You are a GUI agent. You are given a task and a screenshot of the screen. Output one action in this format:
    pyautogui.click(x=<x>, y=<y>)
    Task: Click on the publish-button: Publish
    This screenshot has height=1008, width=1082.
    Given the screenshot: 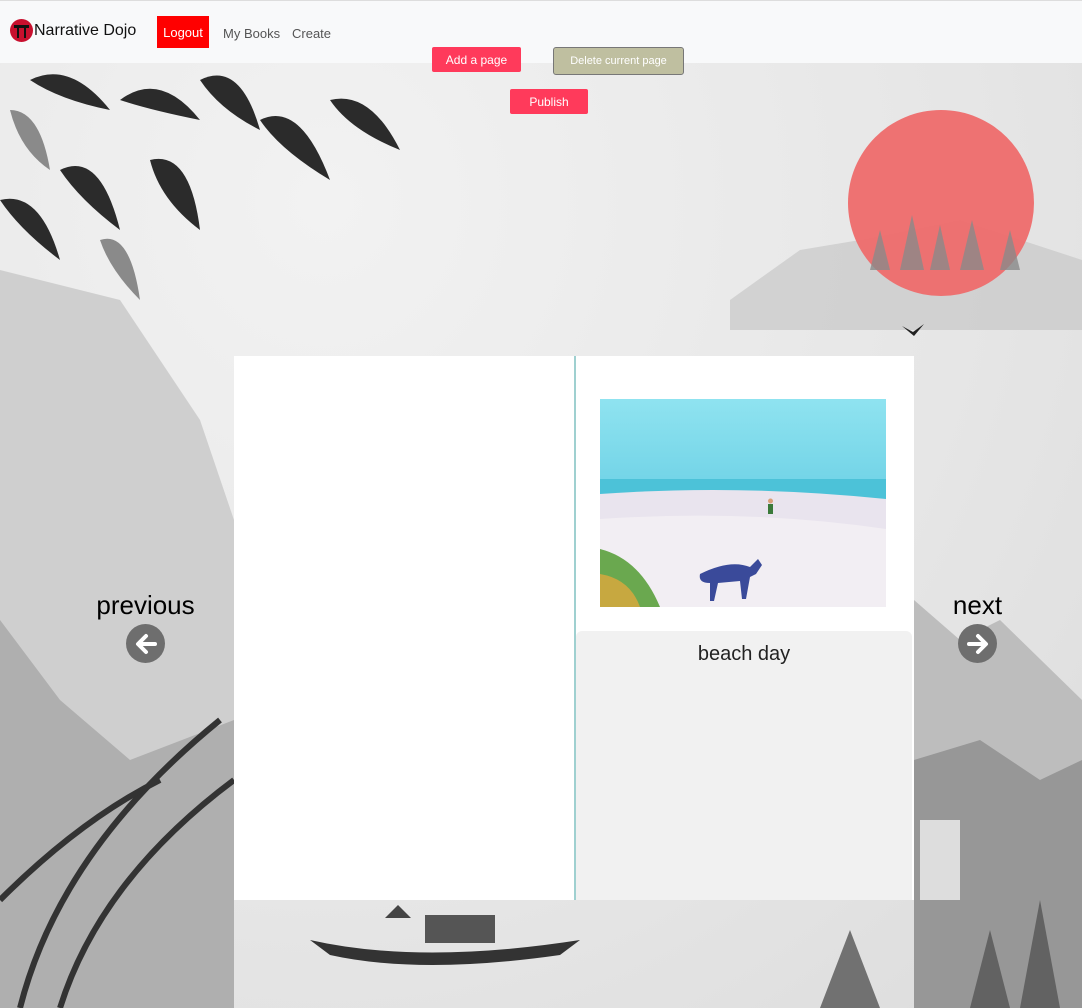 What is the action you would take?
    pyautogui.click(x=549, y=101)
    